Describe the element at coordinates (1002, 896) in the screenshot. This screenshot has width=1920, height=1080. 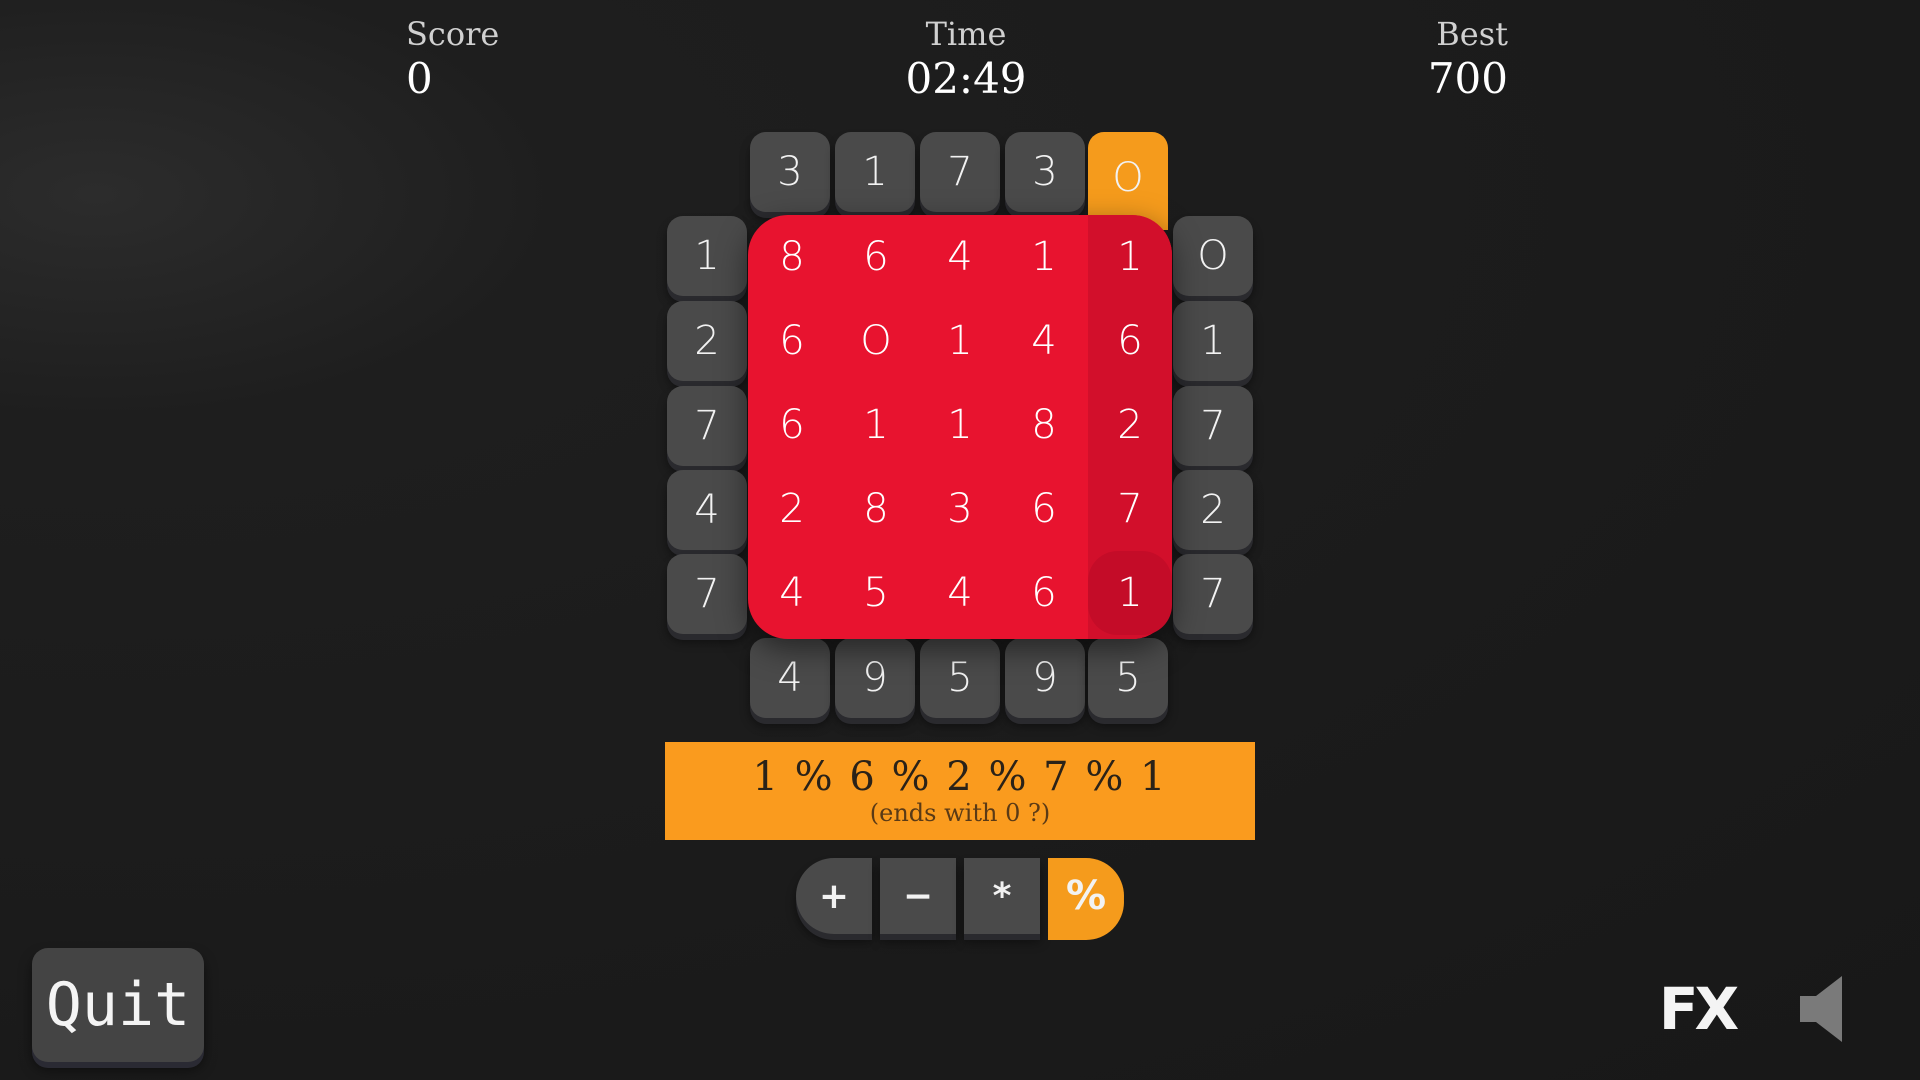
I see `operator-multiply-button: *` at that location.